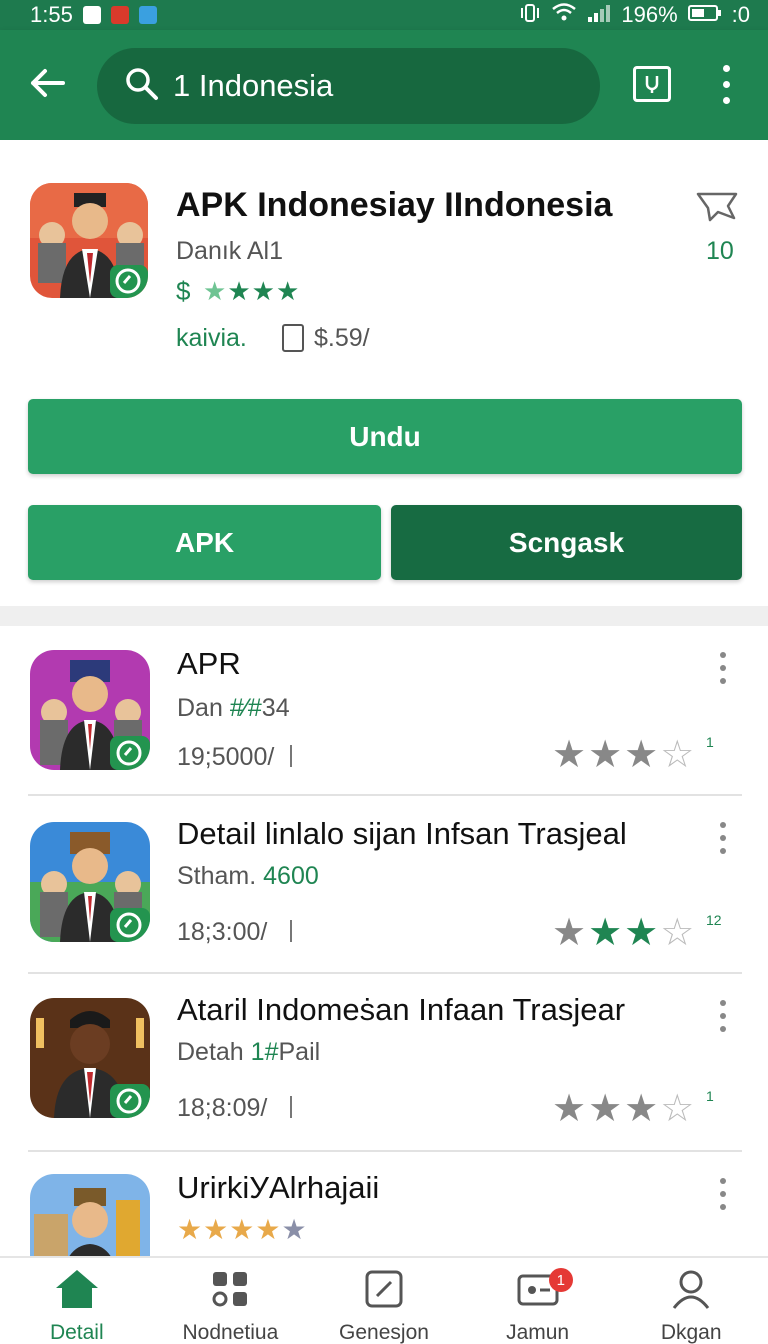  I want to click on voice-search-icon, so click(652, 84).